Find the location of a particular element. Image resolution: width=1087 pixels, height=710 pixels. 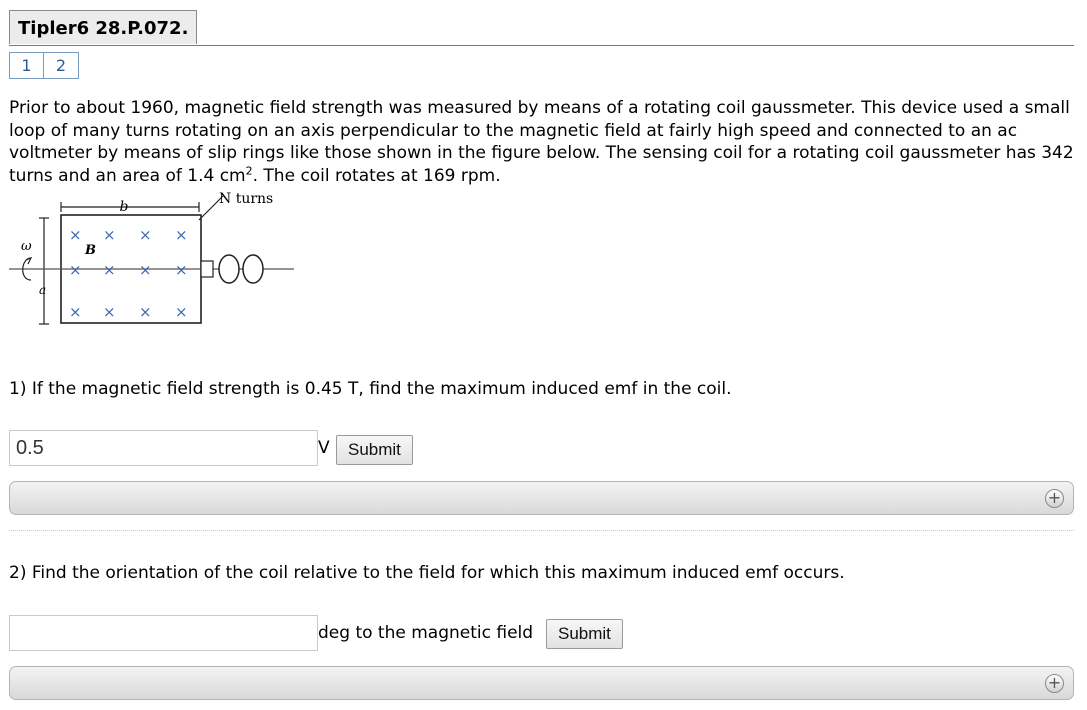

rotating-coil-diagram: × × × × × × × × × × × × b N turns B ω a is located at coordinates (151, 258).